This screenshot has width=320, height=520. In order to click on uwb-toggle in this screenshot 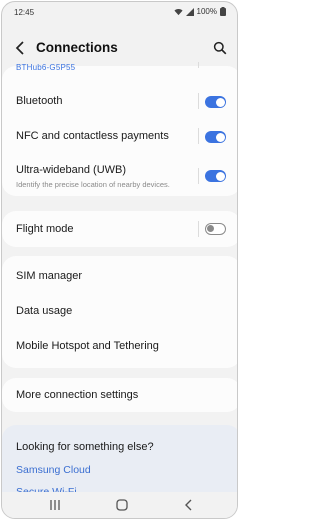, I will do `click(215, 176)`.